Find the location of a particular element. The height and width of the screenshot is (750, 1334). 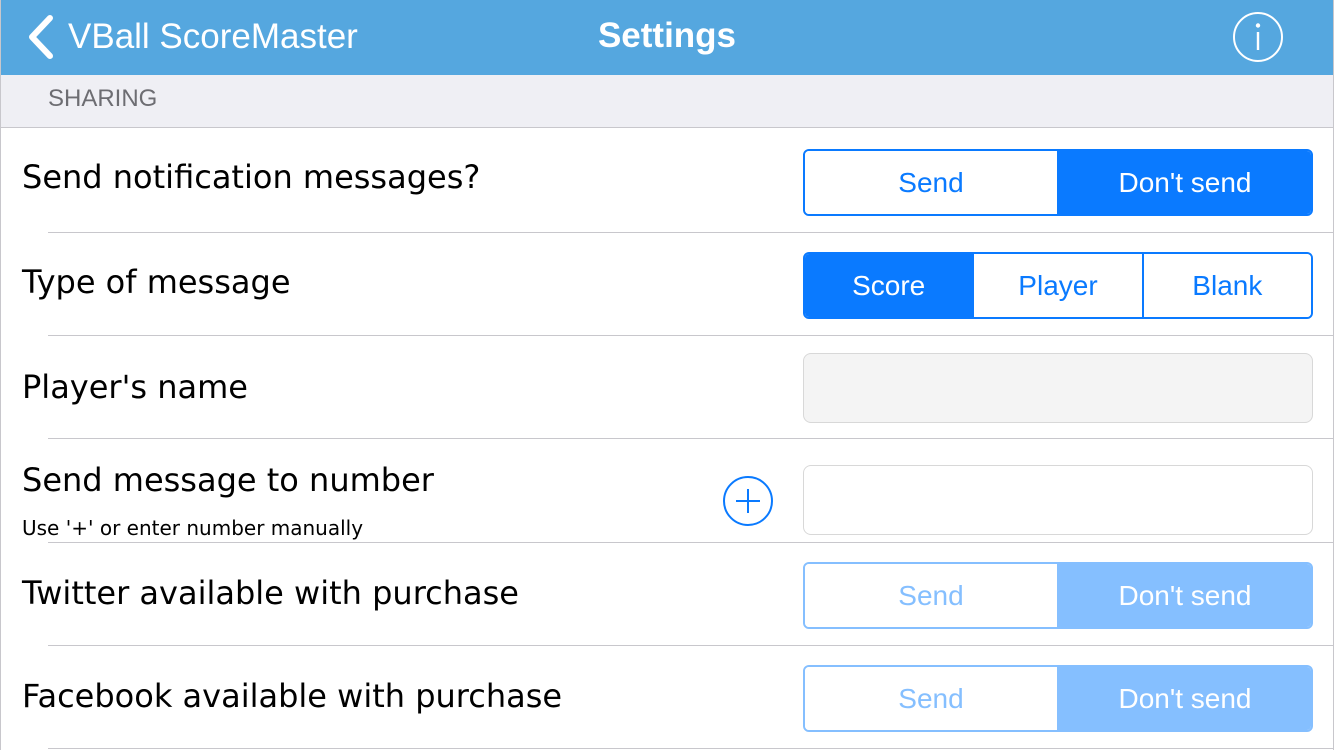

twitter-segmented-control: Send Don't send is located at coordinates (1058, 595).